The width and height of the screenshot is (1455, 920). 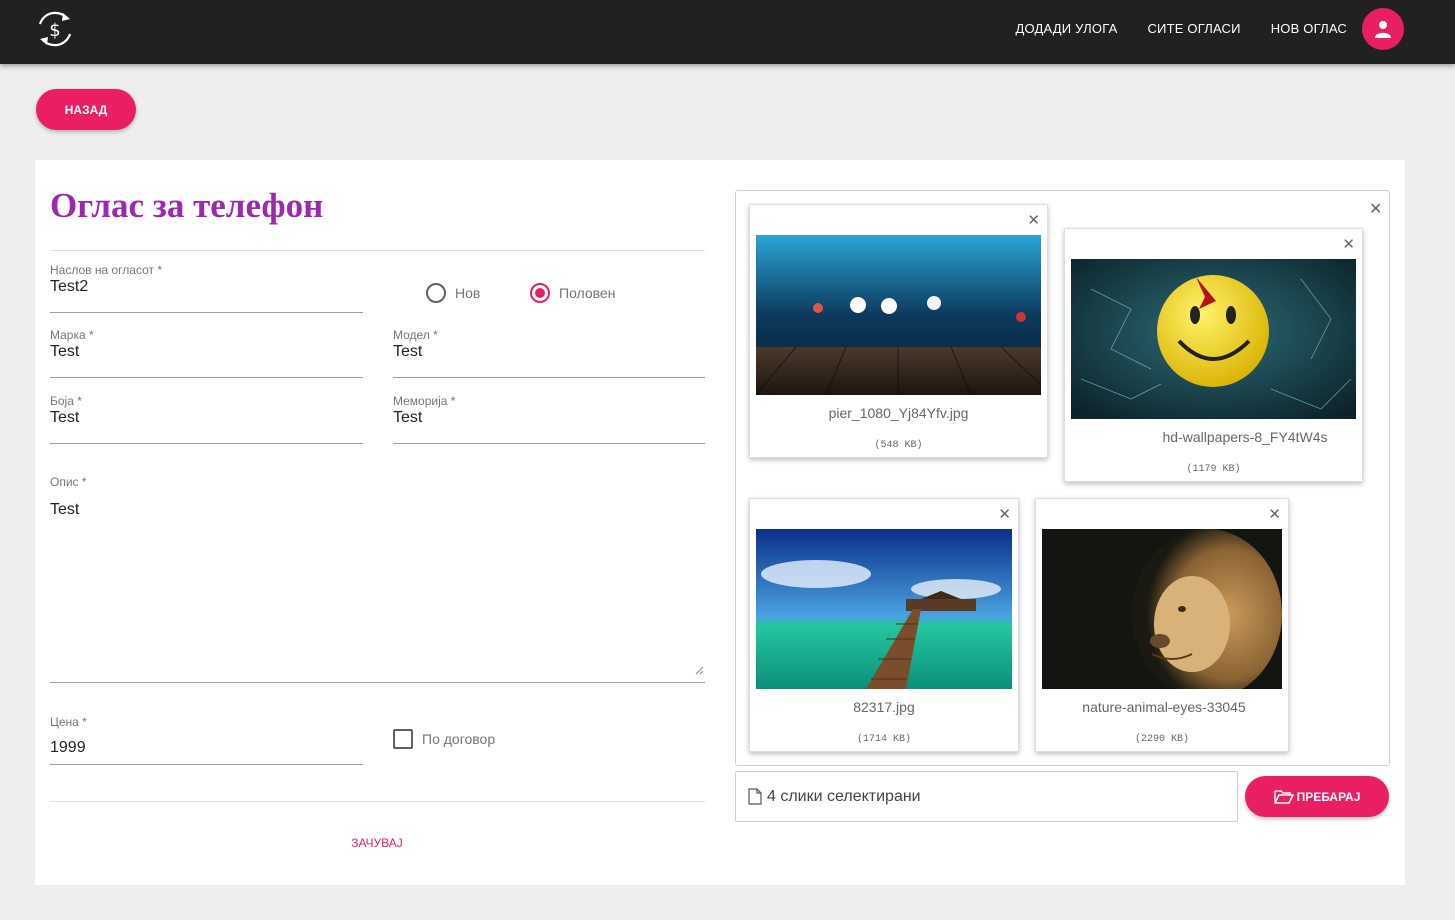 I want to click on memory-field: Меморија * Test, so click(x=549, y=419).